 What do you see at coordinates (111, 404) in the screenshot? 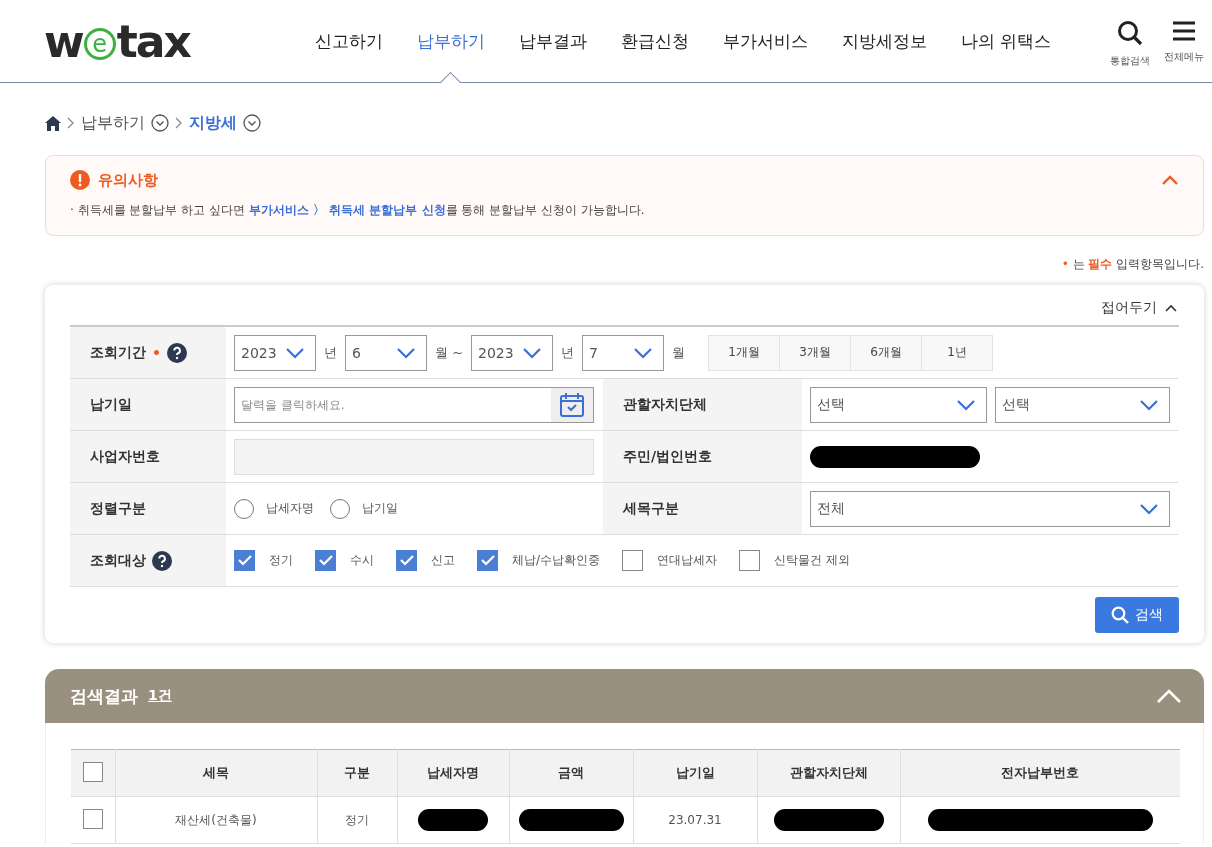
I see `field-label: 납기일` at bounding box center [111, 404].